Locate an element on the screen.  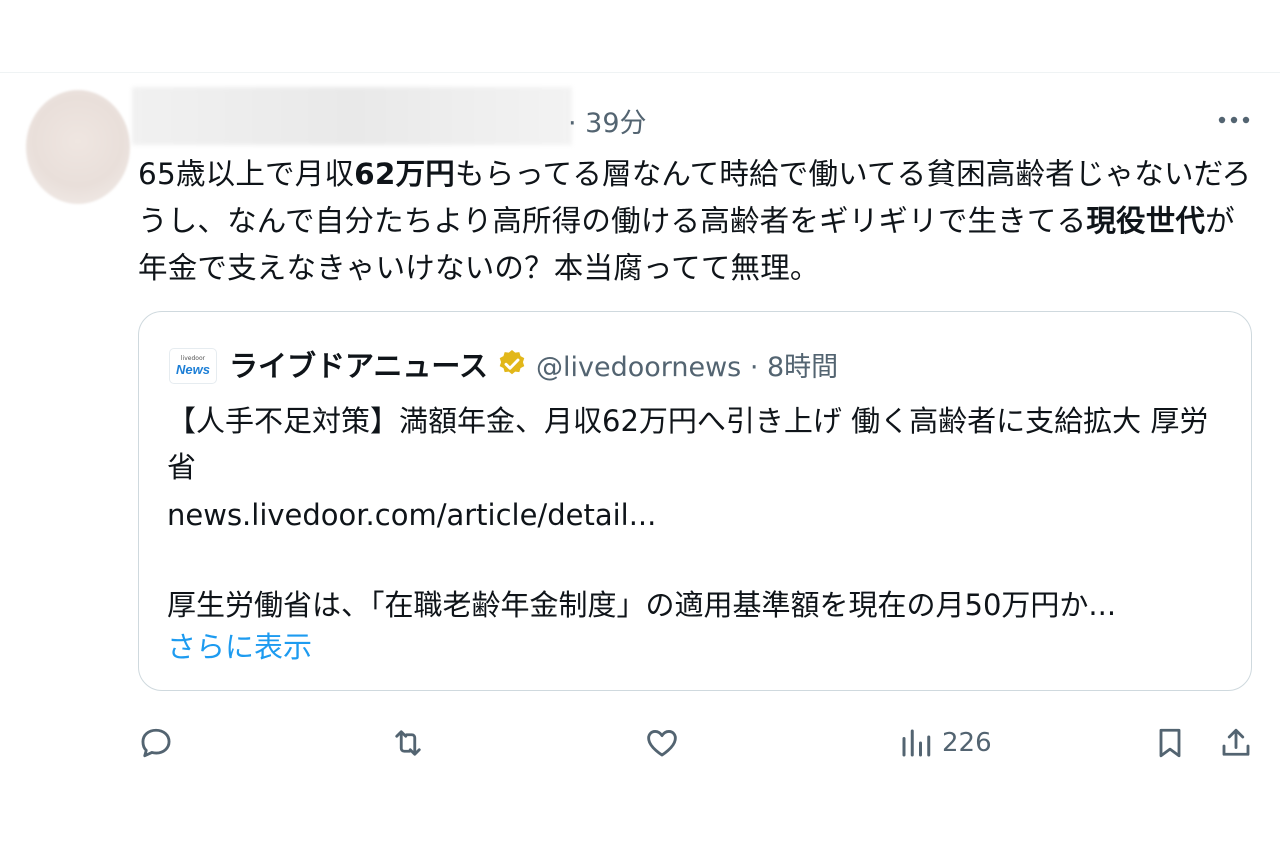
reply-button is located at coordinates (156, 743).